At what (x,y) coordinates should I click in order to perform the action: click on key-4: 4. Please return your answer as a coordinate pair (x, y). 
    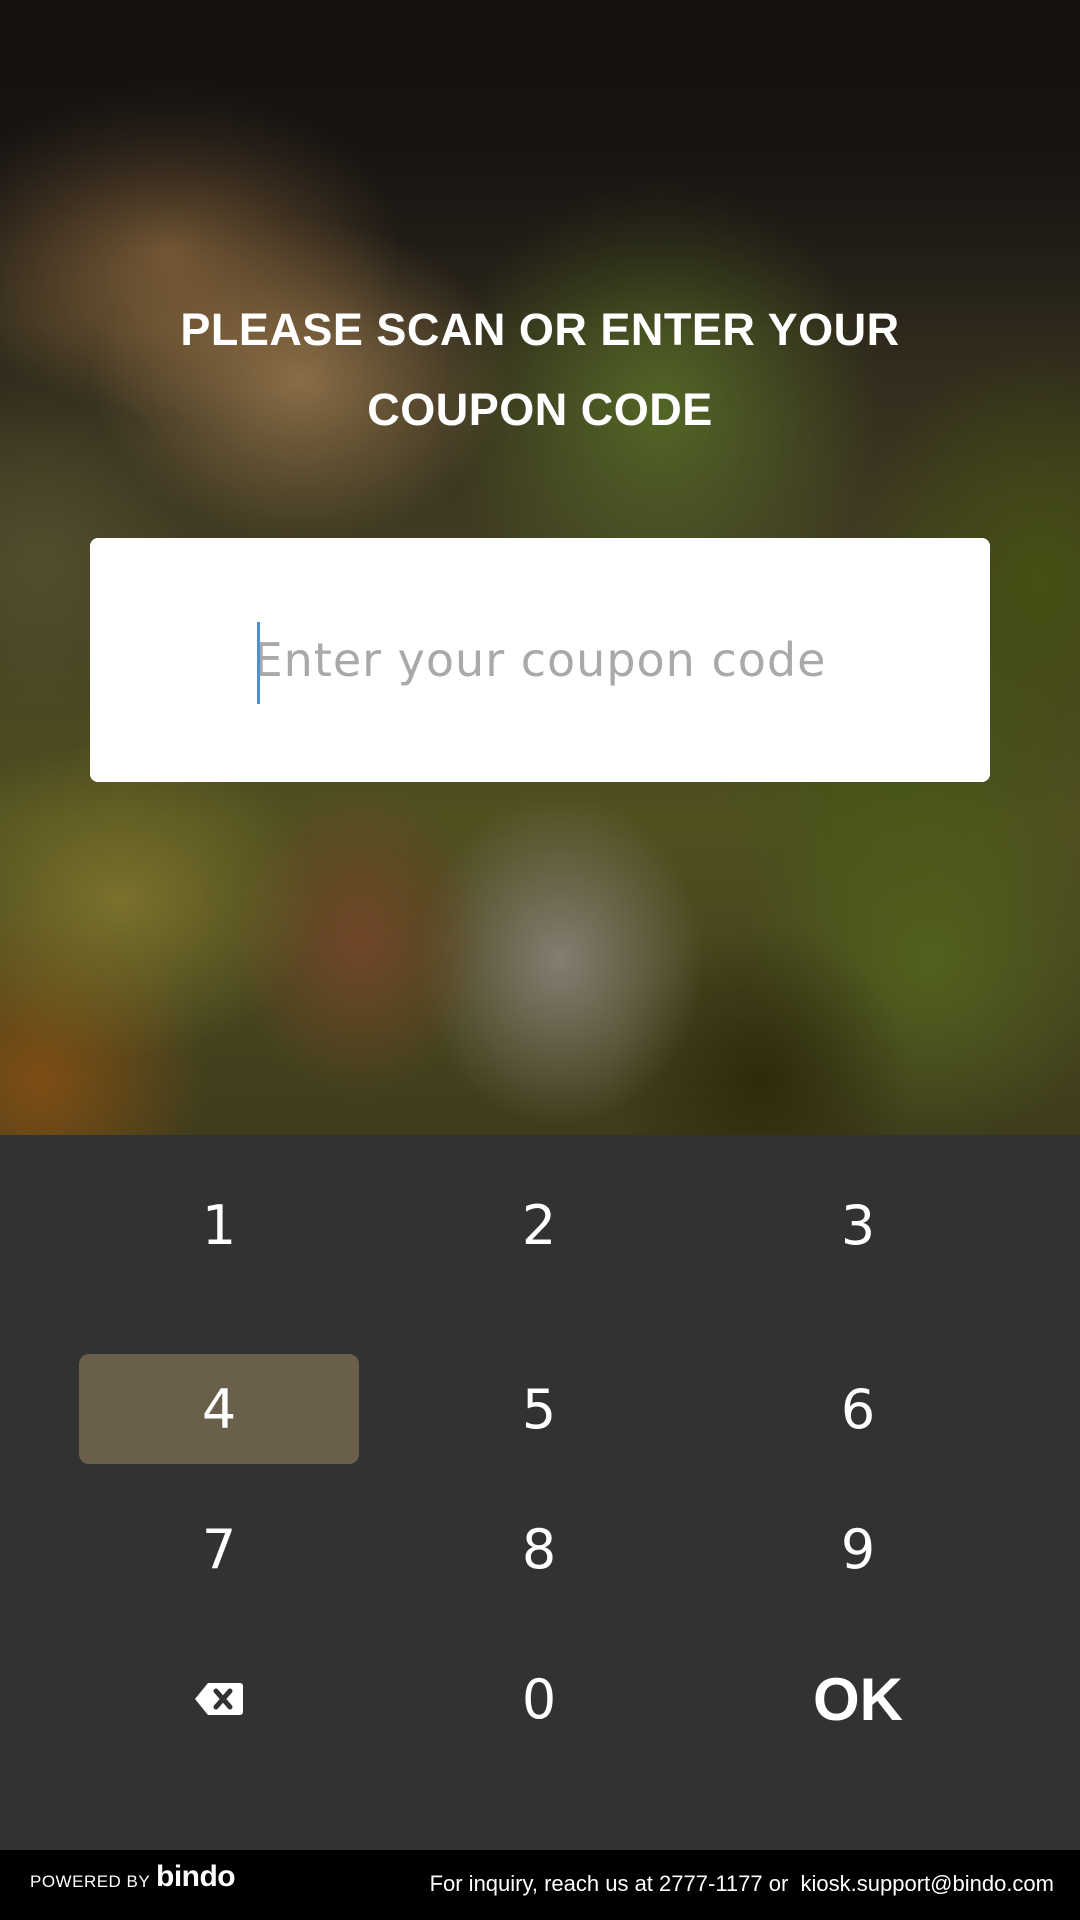
    Looking at the image, I should click on (219, 1409).